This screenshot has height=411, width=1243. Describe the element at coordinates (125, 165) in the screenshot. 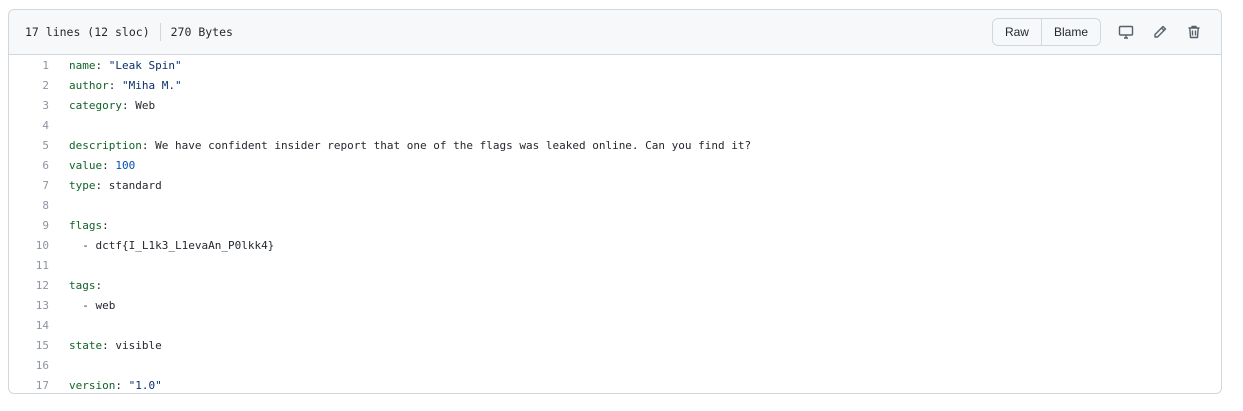

I see `yaml-value: 100` at that location.